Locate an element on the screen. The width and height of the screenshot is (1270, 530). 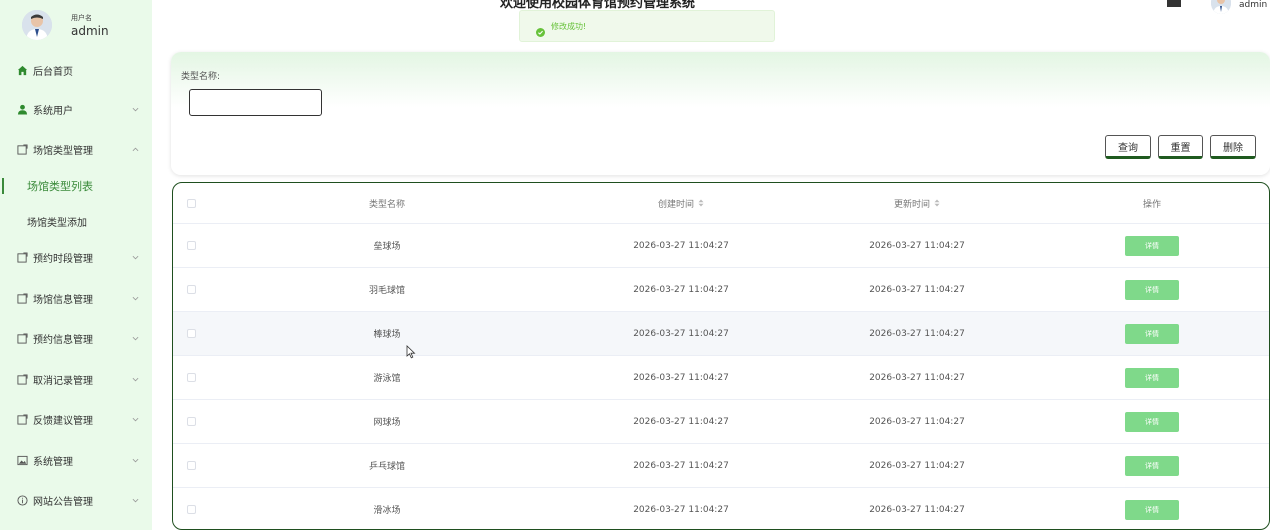
home-icon is located at coordinates (22, 70).